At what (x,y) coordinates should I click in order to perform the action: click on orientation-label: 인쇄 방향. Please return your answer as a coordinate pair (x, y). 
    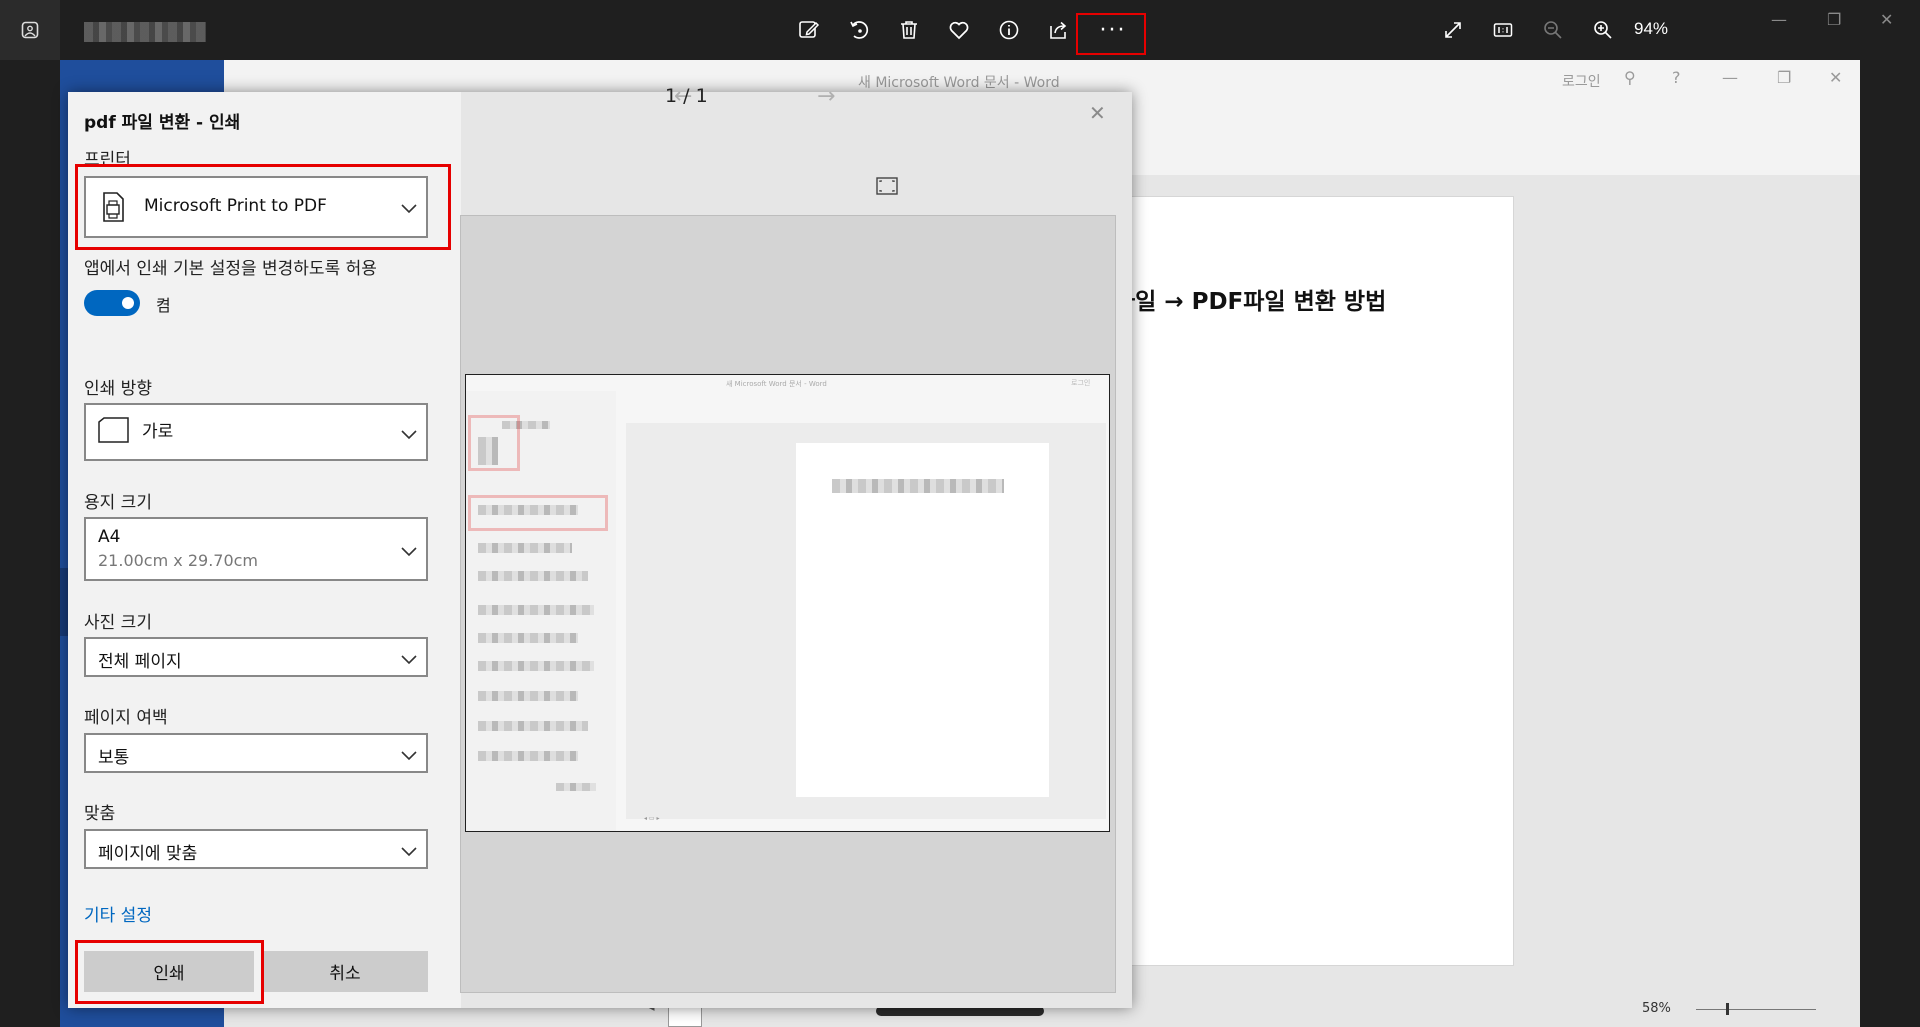
    Looking at the image, I should click on (118, 389).